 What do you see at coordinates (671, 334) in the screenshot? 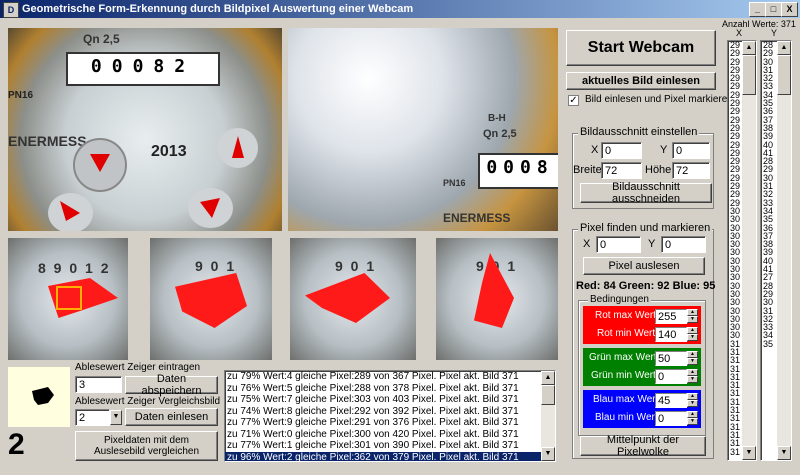
I see `rot-min-input: 140` at bounding box center [671, 334].